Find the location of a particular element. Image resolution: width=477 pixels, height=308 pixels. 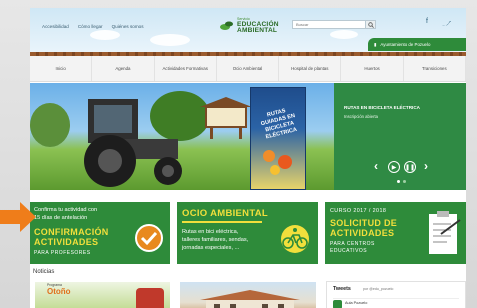

promo-poster: RUTAS GUIADAS EN BICICLETA ELÉCTRICA is located at coordinates (278, 138).